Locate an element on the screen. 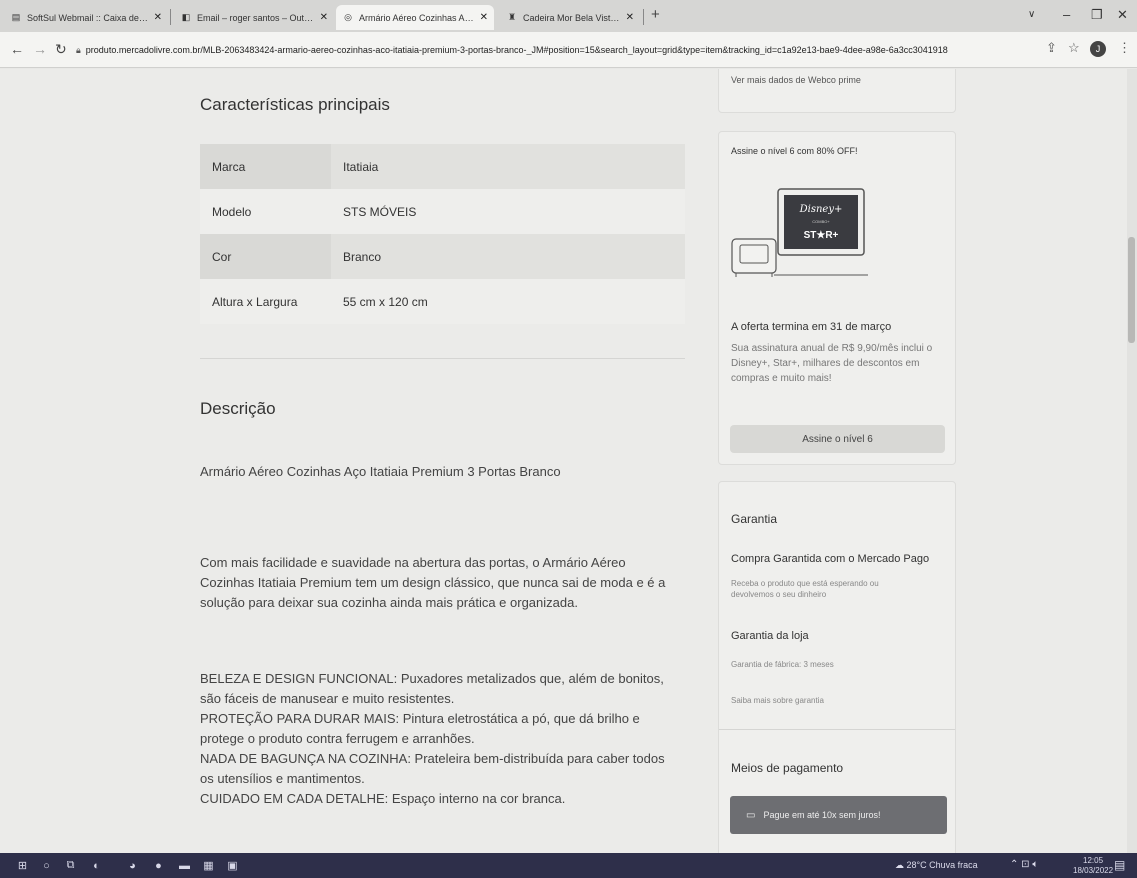 This screenshot has height=878, width=1137. tab-armario: ◎ Armário Aéreo Cozinhas Aço Itai ✕ is located at coordinates (415, 17).